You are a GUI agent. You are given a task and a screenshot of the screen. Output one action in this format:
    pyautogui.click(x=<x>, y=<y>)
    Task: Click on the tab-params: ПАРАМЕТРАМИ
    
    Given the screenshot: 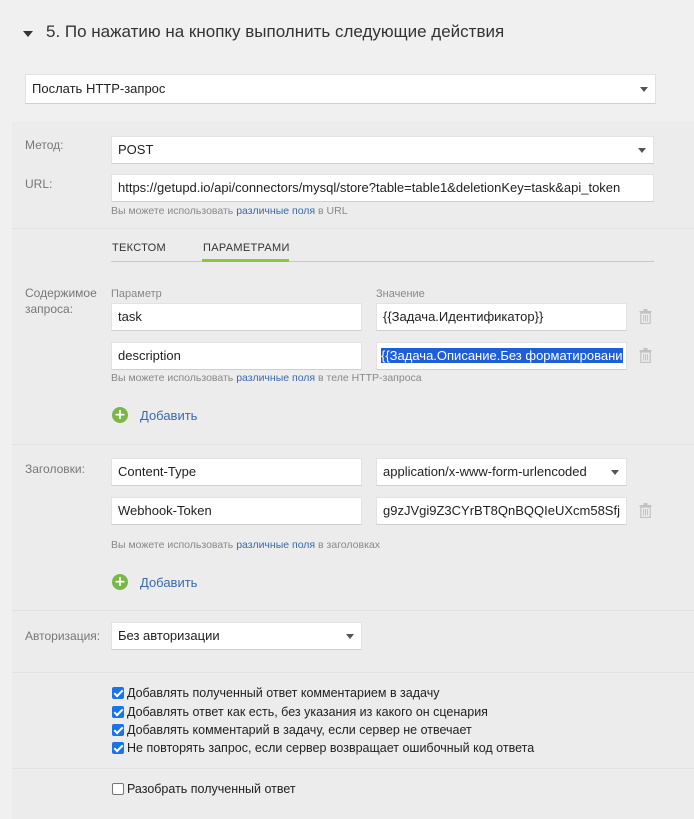 What is the action you would take?
    pyautogui.click(x=246, y=248)
    